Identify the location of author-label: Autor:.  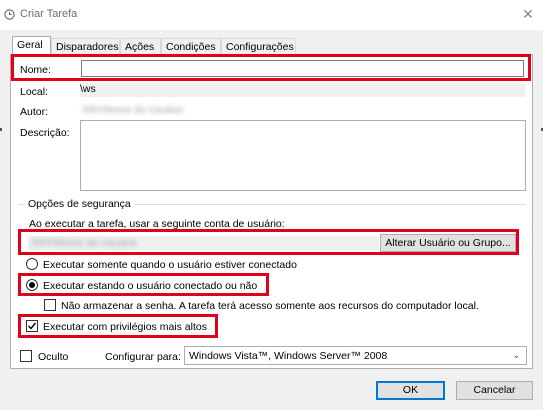
(34, 112).